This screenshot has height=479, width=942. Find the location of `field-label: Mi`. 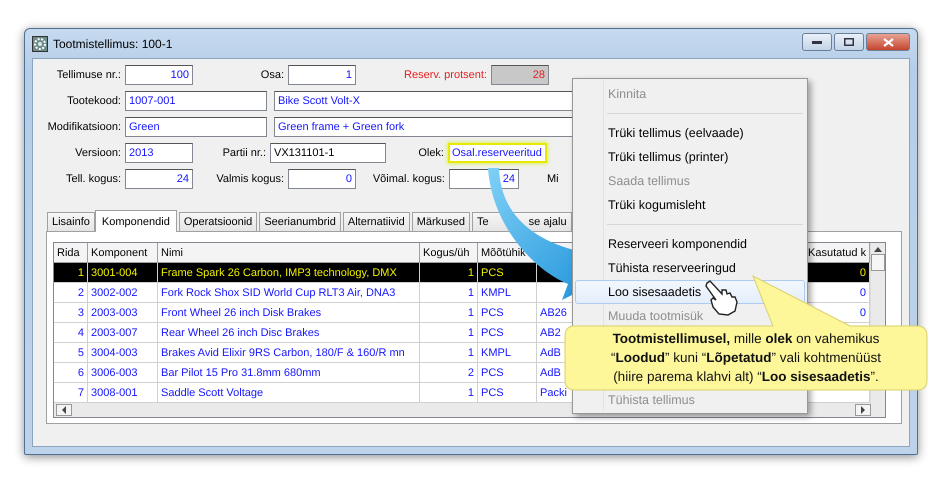

field-label: Mi is located at coordinates (553, 179).